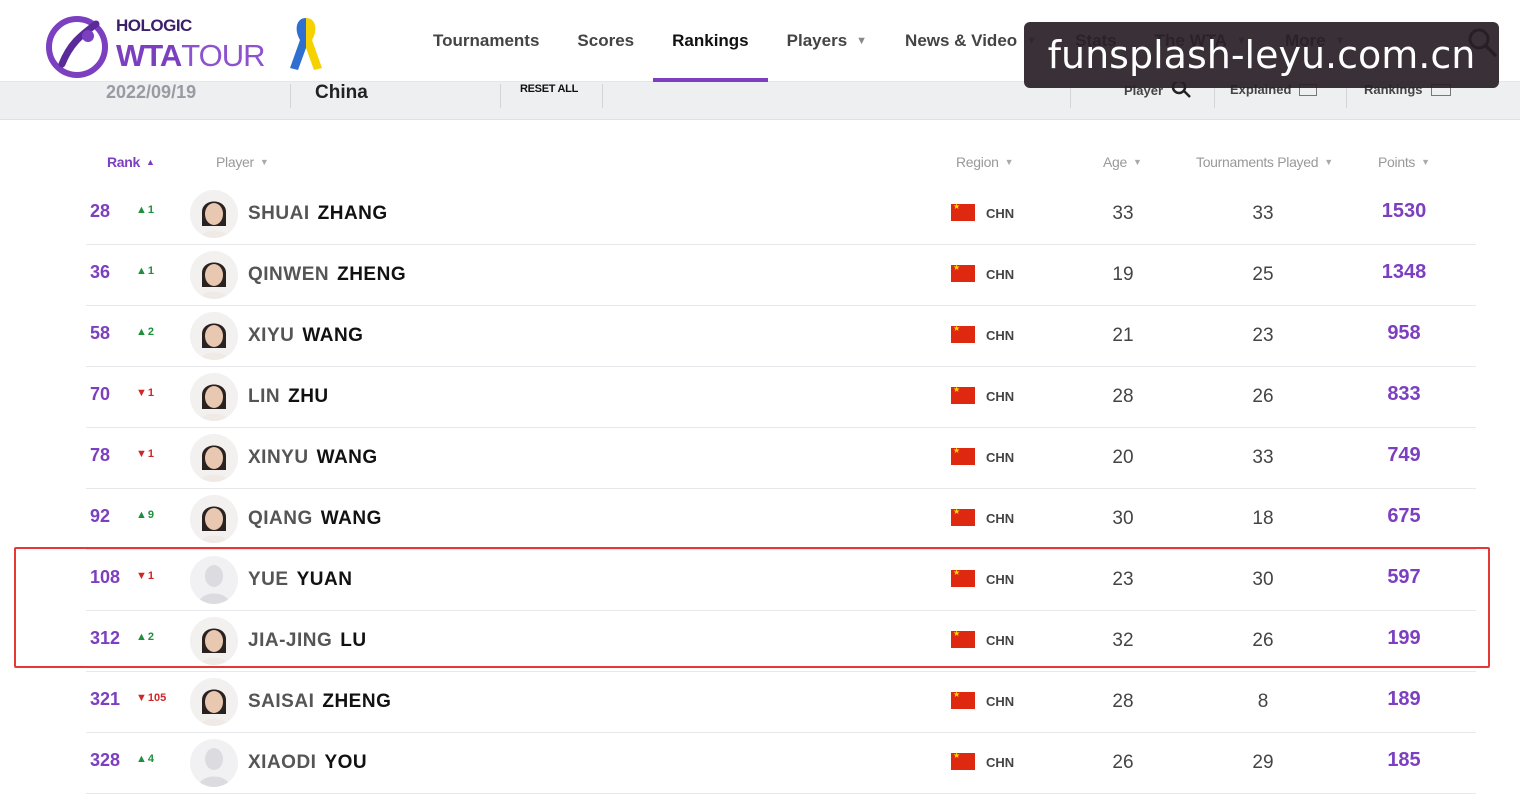 Image resolution: width=1520 pixels, height=800 pixels. Describe the element at coordinates (781, 458) in the screenshot. I see `table-row: 78 ▼1 XINYU WANG CHN 20 33 749` at that location.